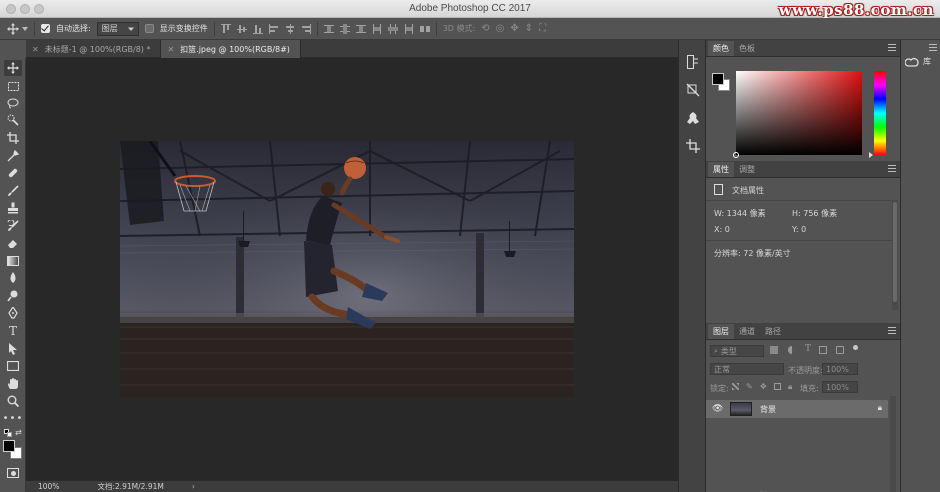 The width and height of the screenshot is (940, 492). What do you see at coordinates (13, 173) in the screenshot?
I see `healing-brush-tool-icon` at bounding box center [13, 173].